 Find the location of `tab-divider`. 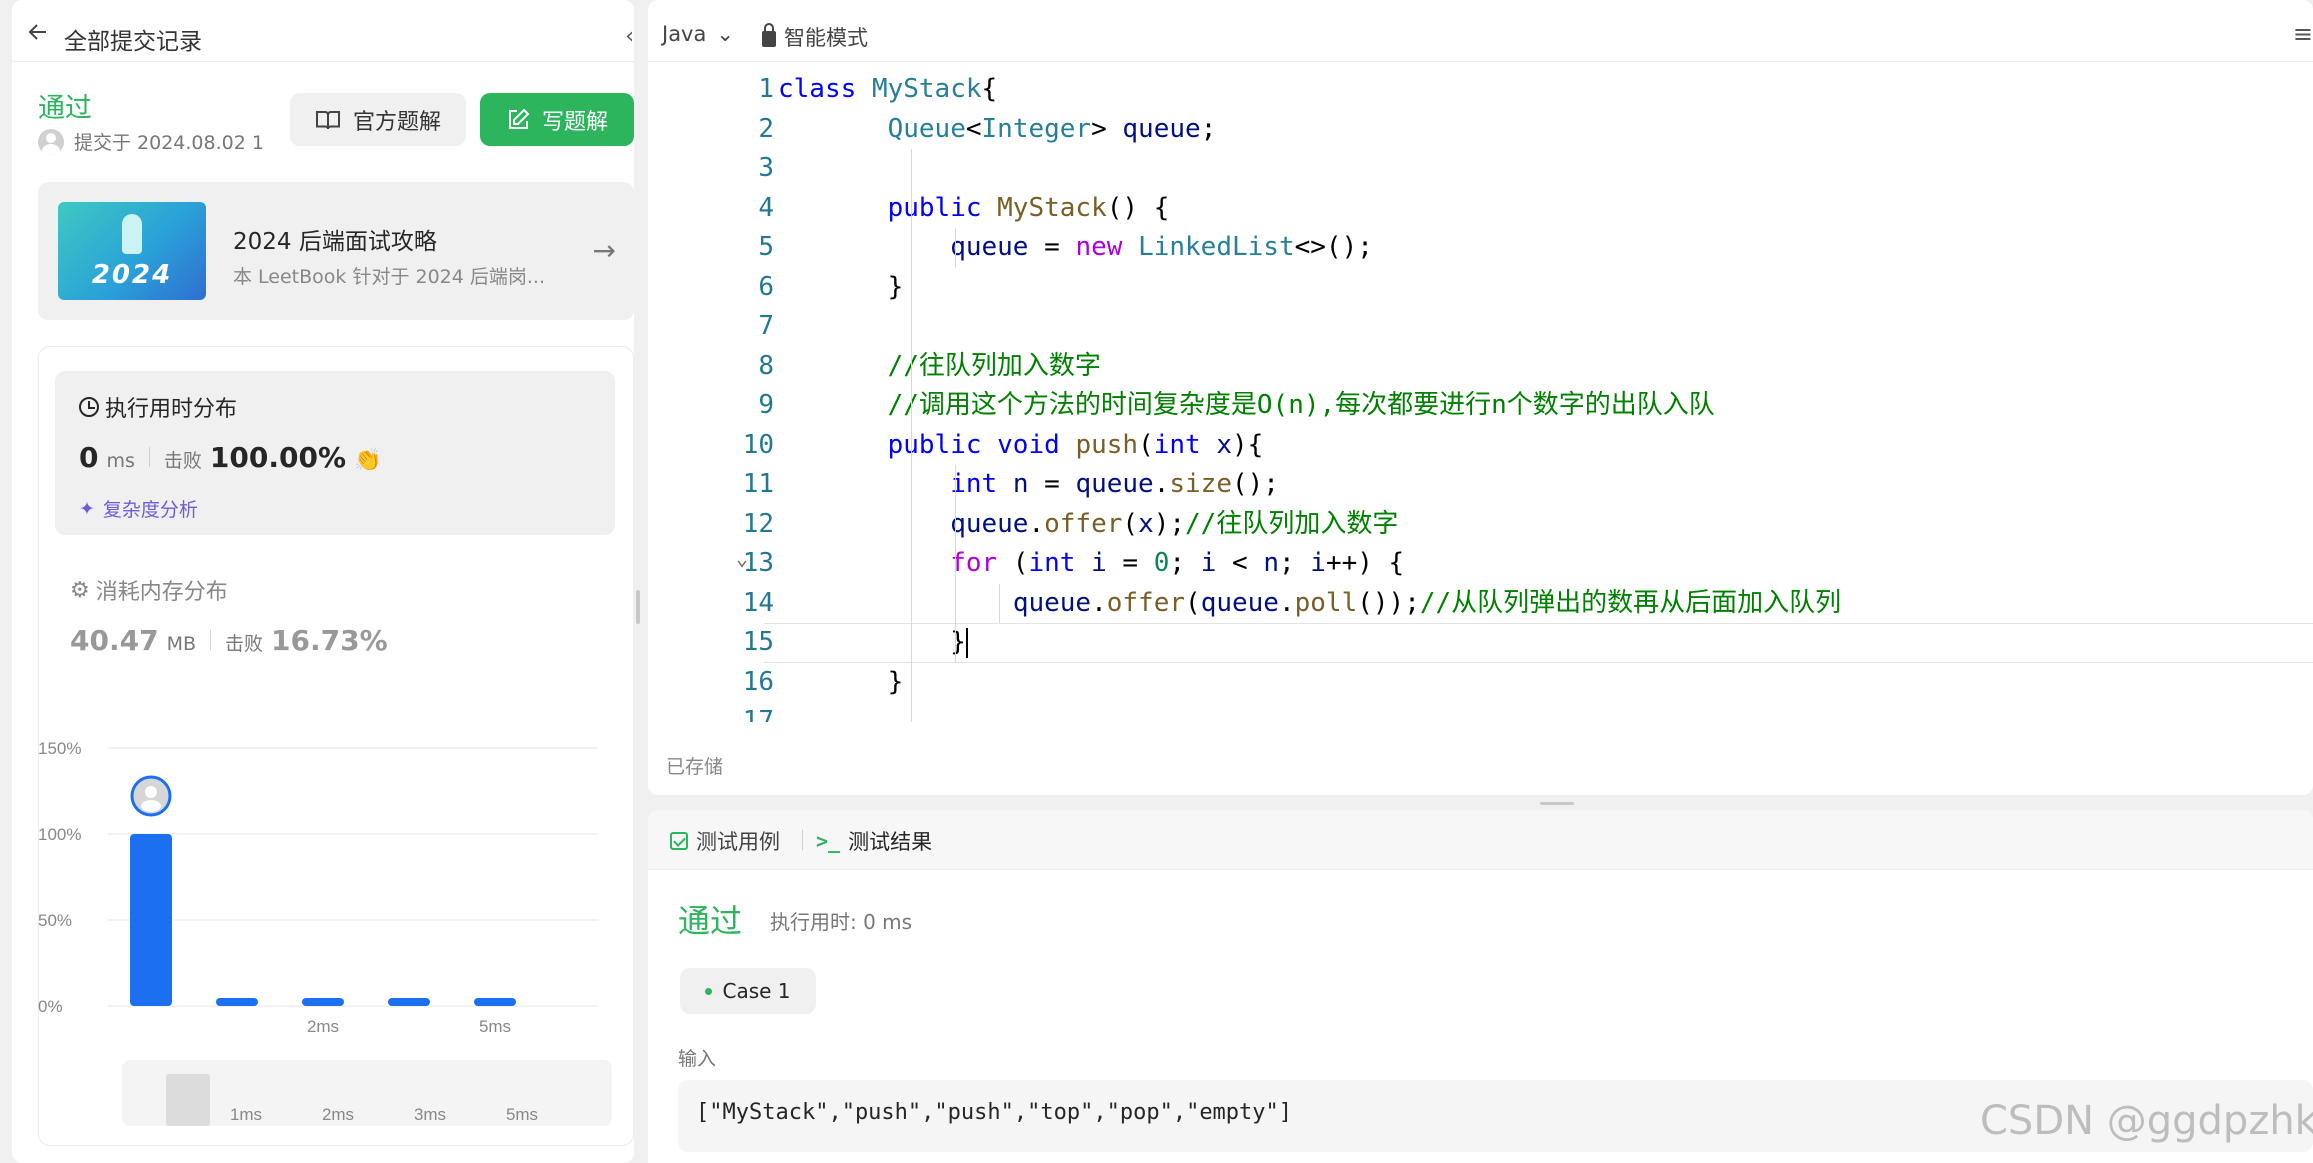

tab-divider is located at coordinates (802, 840).